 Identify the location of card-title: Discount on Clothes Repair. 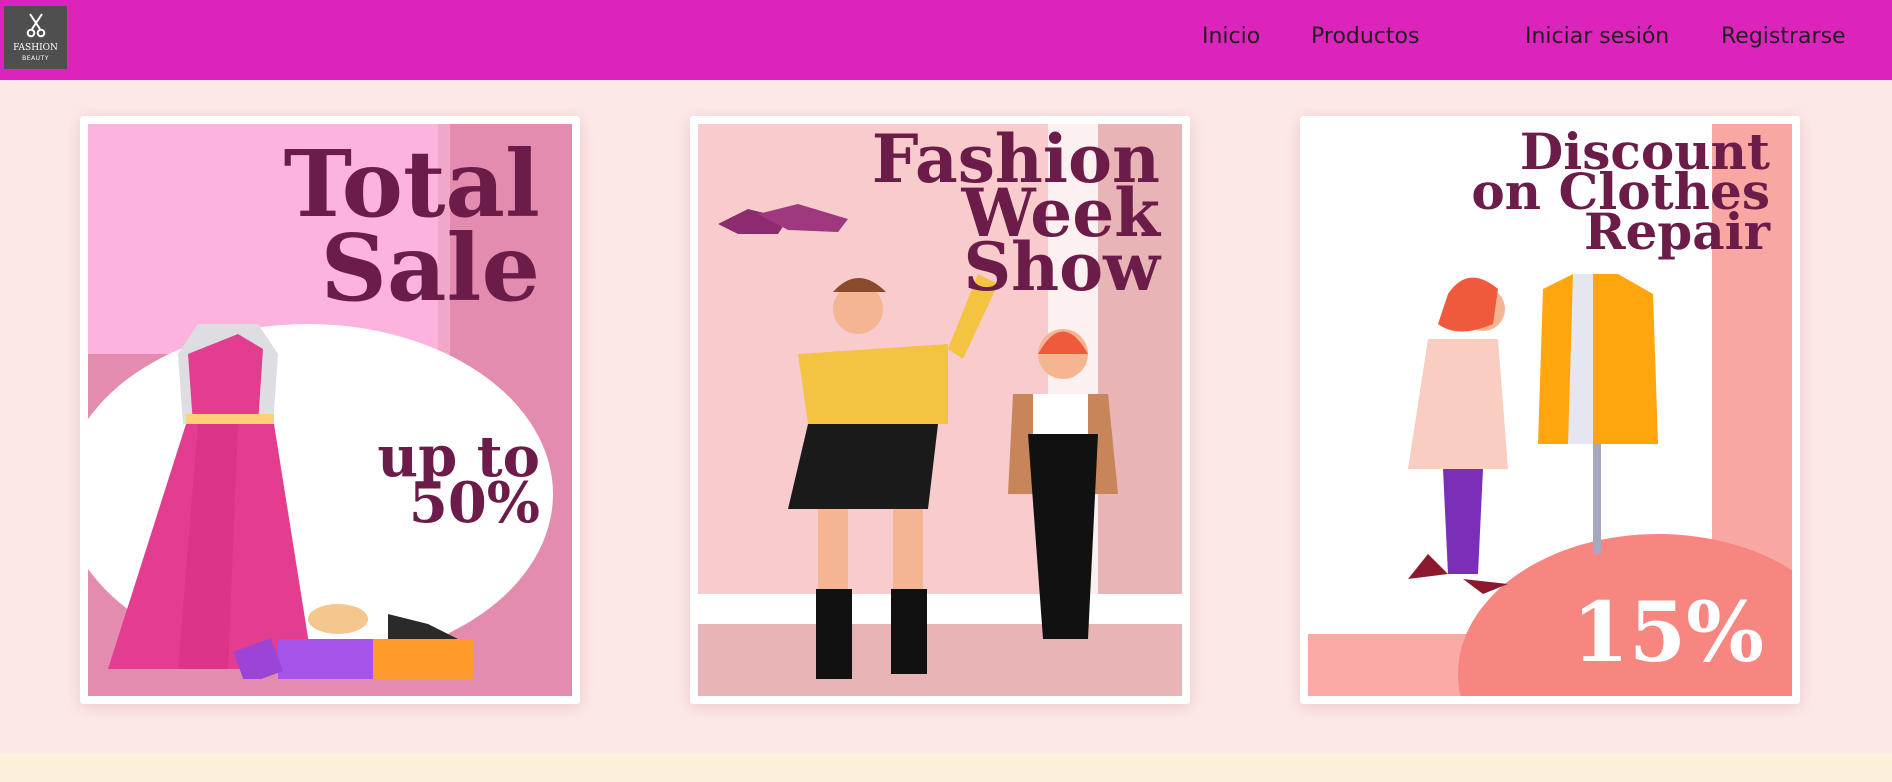
(1620, 192).